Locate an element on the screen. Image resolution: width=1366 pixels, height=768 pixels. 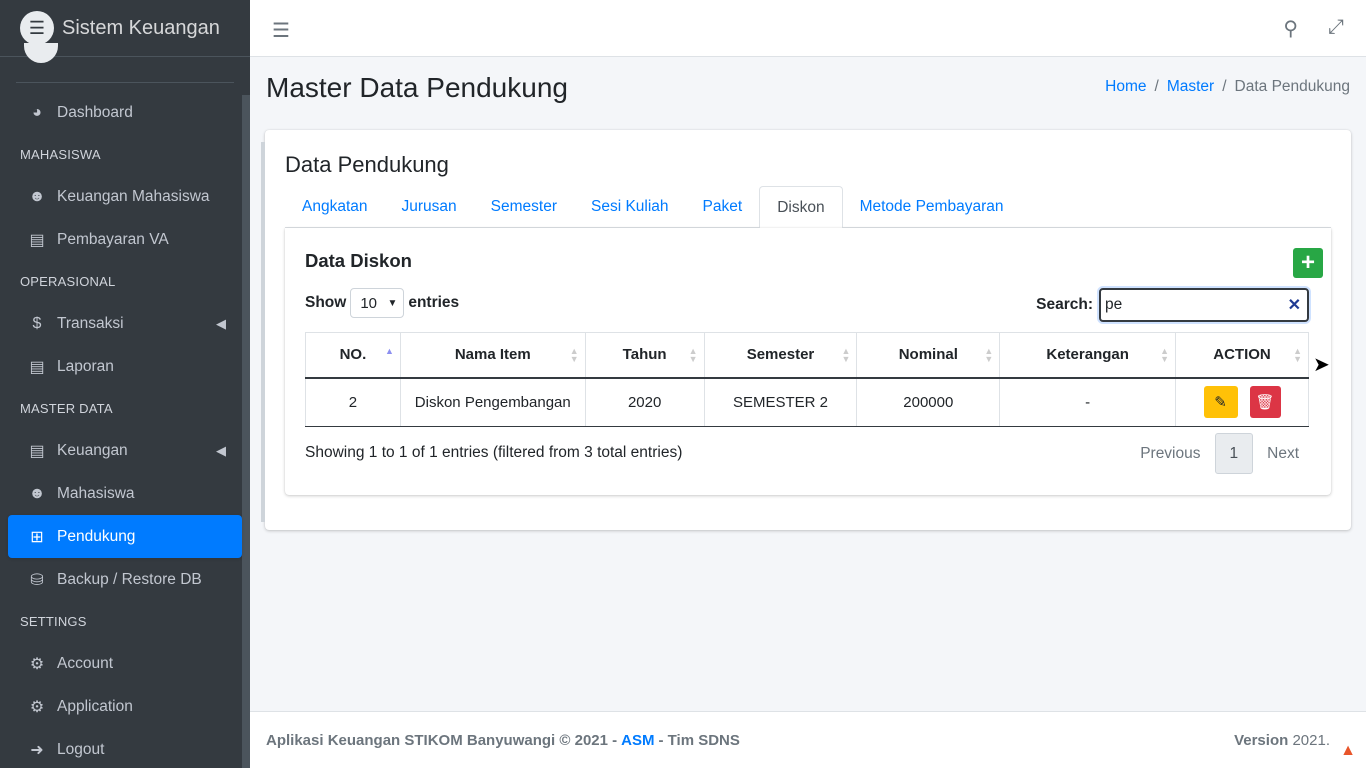
sidebar-item-label: Application is located at coordinates (95, 706).